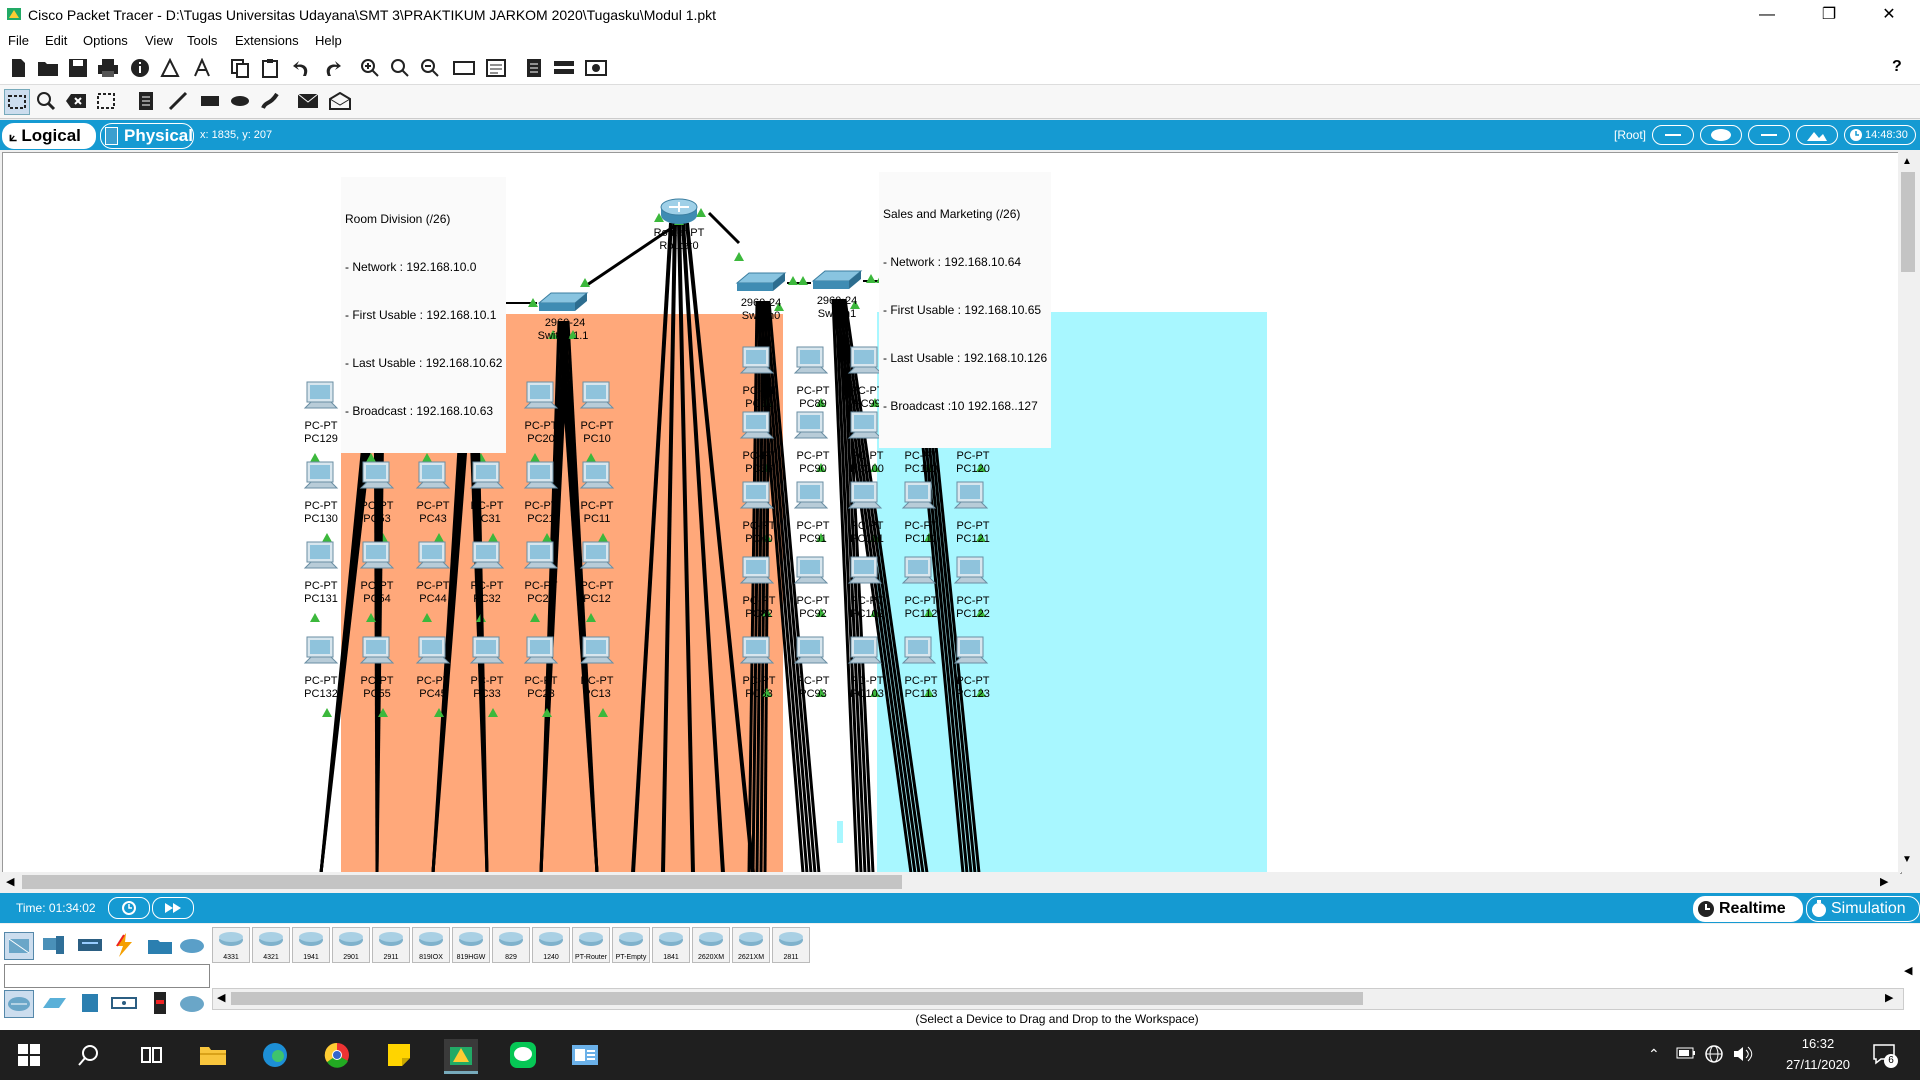 This screenshot has width=1920, height=1080. I want to click on device-model-2621xm: 2621XM, so click(751, 945).